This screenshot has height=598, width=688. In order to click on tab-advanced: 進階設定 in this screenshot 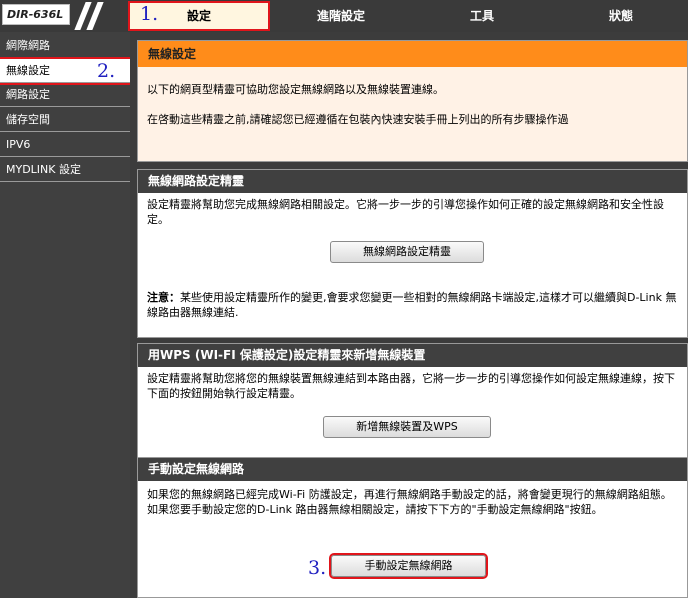, I will do `click(341, 16)`.